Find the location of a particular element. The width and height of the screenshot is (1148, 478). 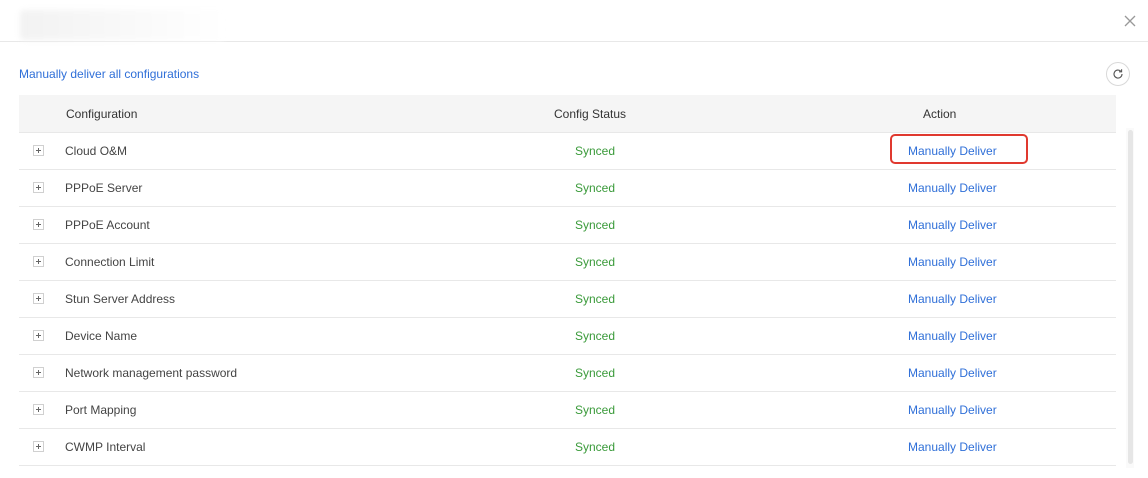

config-name: Cloud O&M is located at coordinates (96, 151).